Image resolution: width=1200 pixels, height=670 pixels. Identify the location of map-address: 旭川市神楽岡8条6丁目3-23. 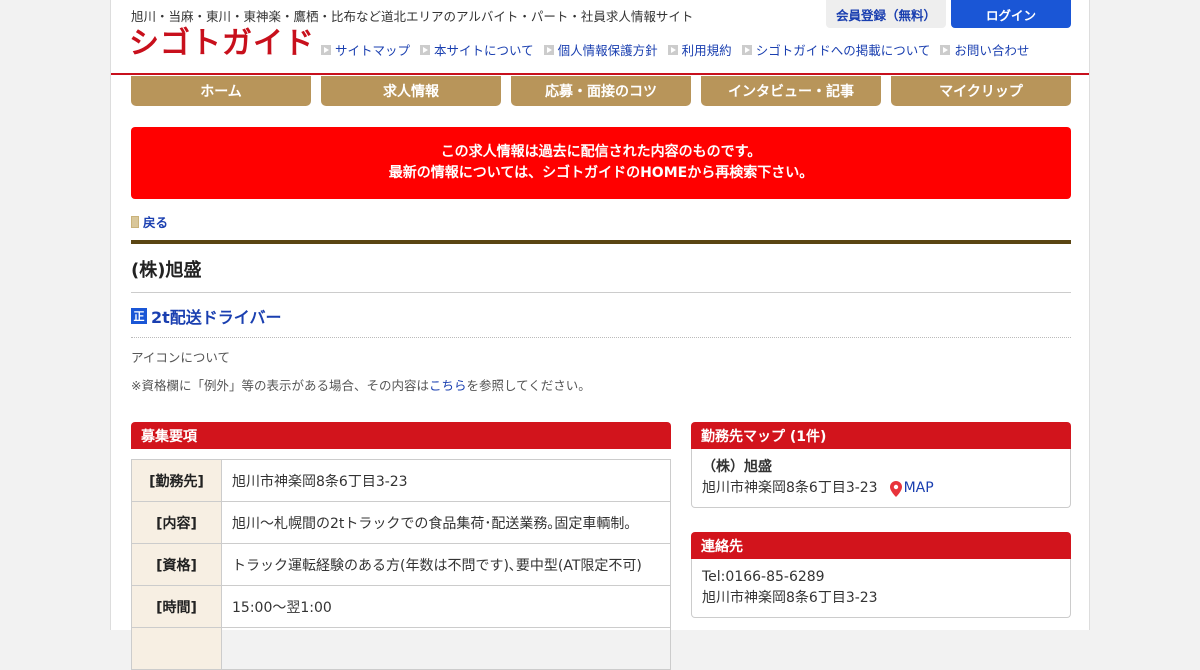
(790, 488).